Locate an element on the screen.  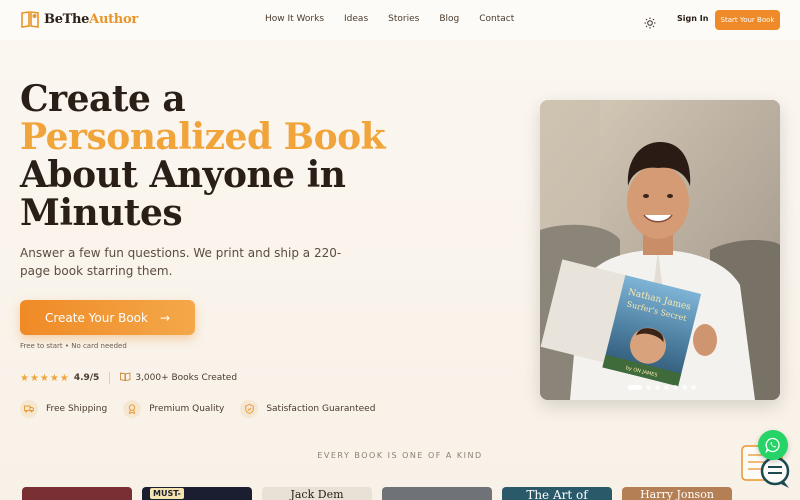
book-thumbnail: MUST- is located at coordinates (197, 493).